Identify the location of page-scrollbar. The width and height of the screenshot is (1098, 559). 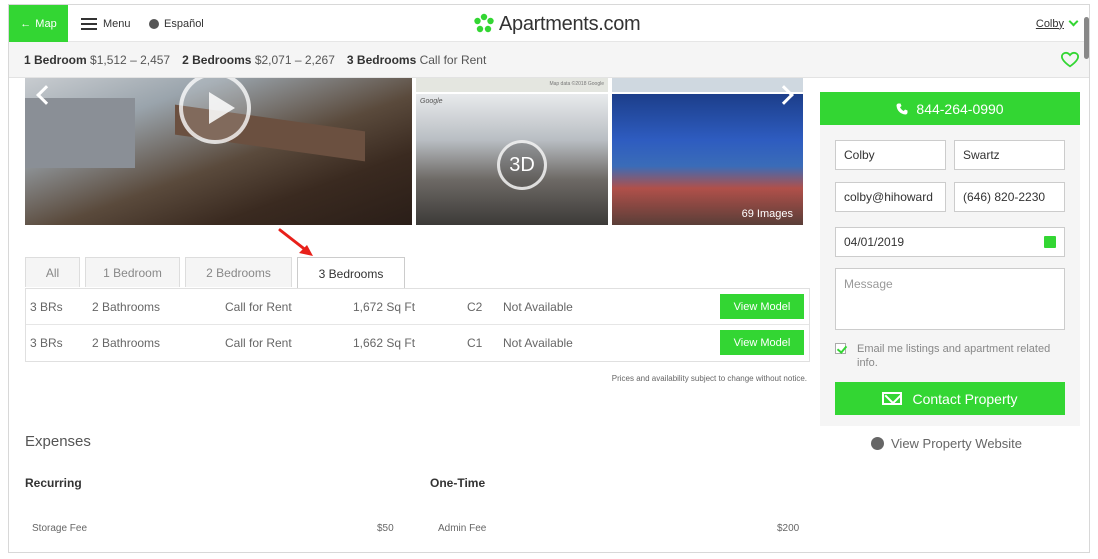
(1086, 38).